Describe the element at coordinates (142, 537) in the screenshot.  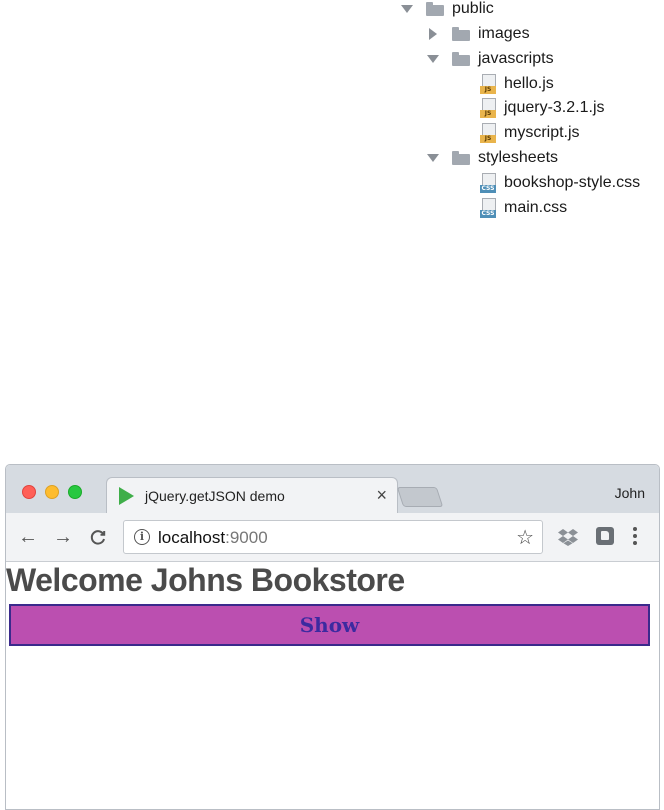
I see `info-icon: i` at that location.